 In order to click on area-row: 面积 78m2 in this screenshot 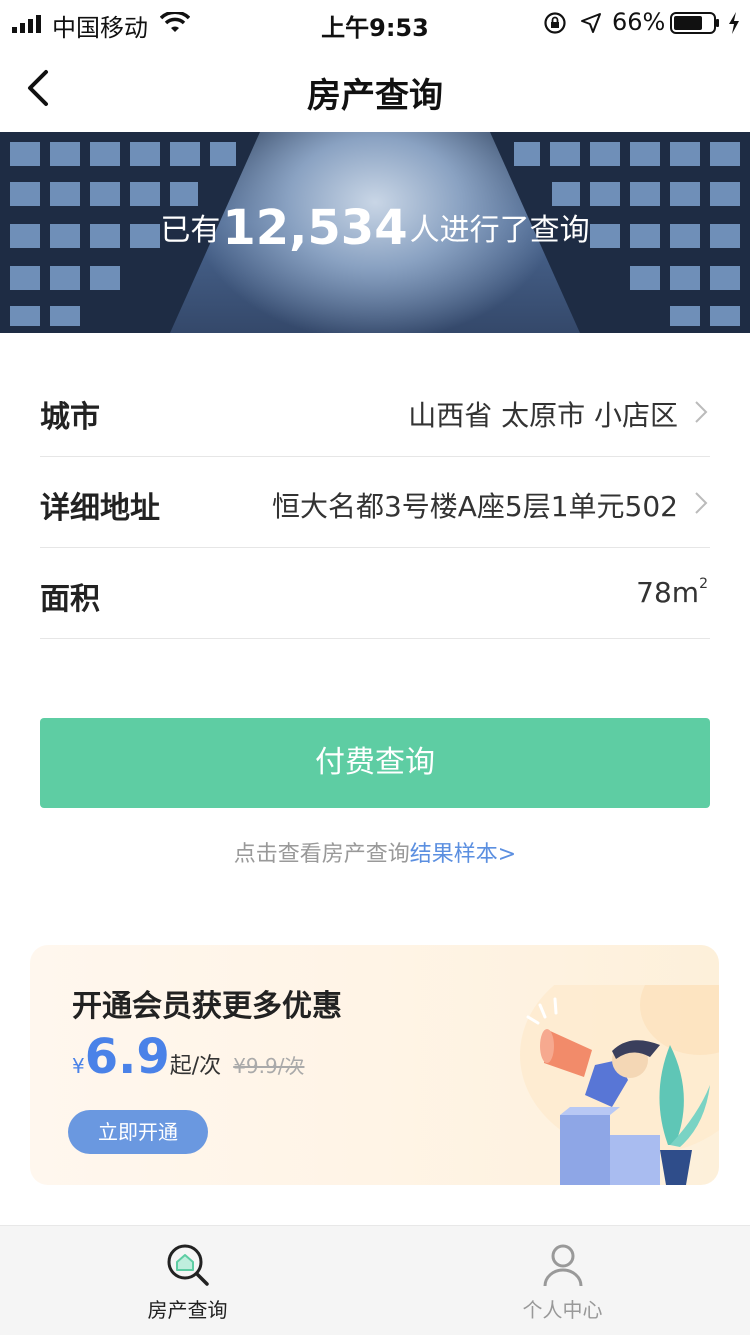, I will do `click(375, 593)`.